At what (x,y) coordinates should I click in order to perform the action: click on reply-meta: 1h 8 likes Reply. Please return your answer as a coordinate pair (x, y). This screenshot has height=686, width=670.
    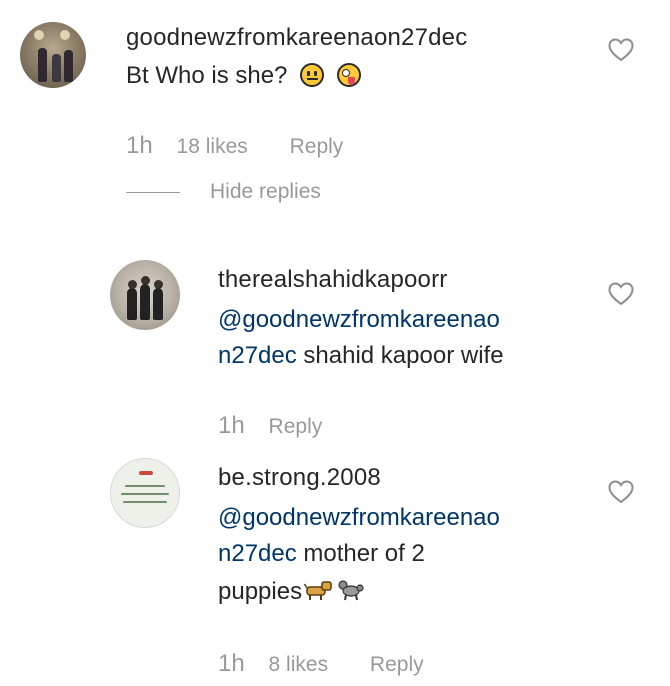
    Looking at the image, I should click on (321, 664).